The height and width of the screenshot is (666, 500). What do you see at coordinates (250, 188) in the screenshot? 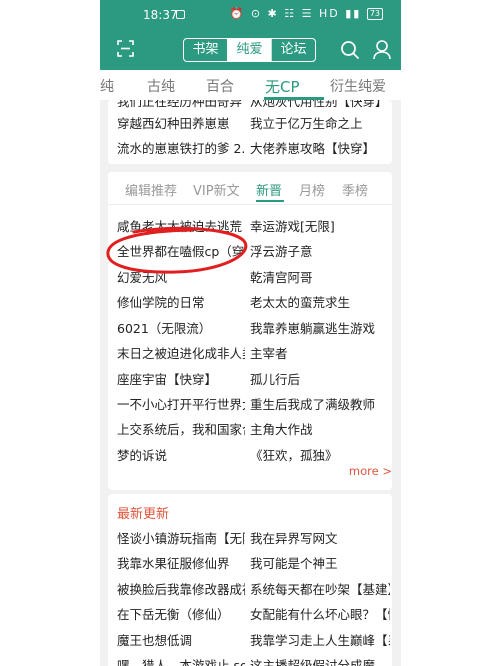
I see `ranking-tabs: 编辑推荐 VIP新文 新晋 月榜 季榜` at bounding box center [250, 188].